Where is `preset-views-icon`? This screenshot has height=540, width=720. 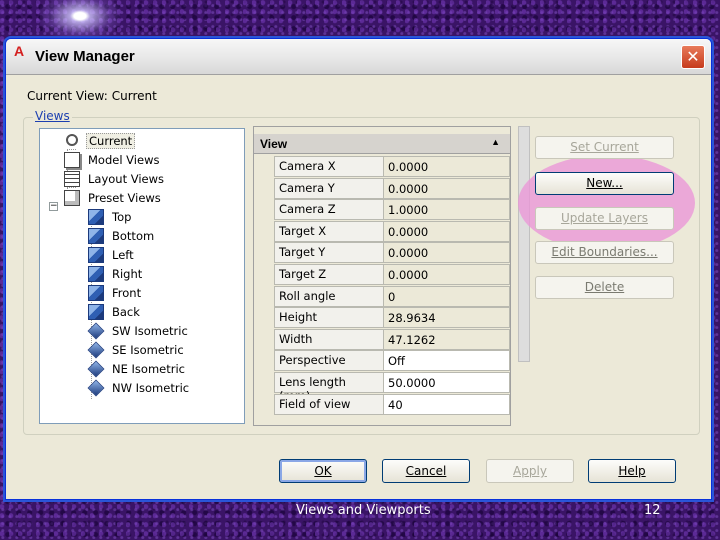 preset-views-icon is located at coordinates (72, 198).